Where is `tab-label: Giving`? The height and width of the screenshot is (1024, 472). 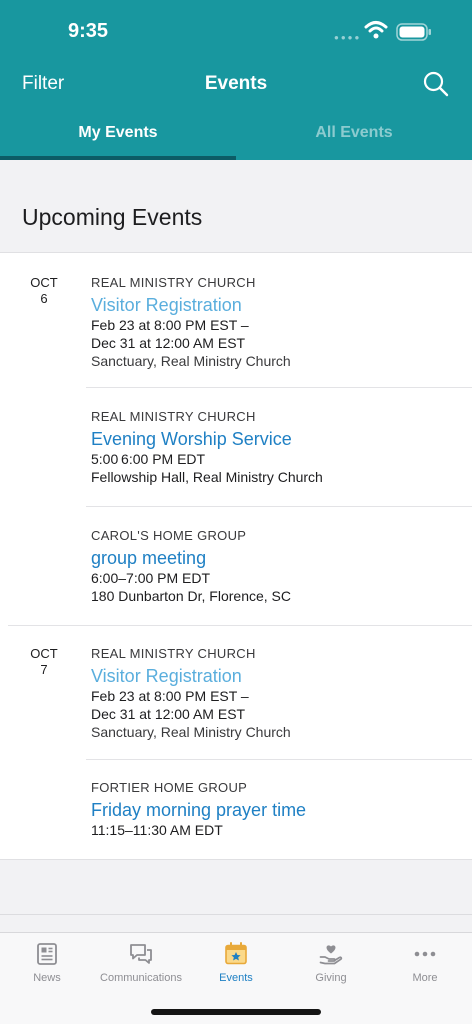 tab-label: Giving is located at coordinates (331, 978).